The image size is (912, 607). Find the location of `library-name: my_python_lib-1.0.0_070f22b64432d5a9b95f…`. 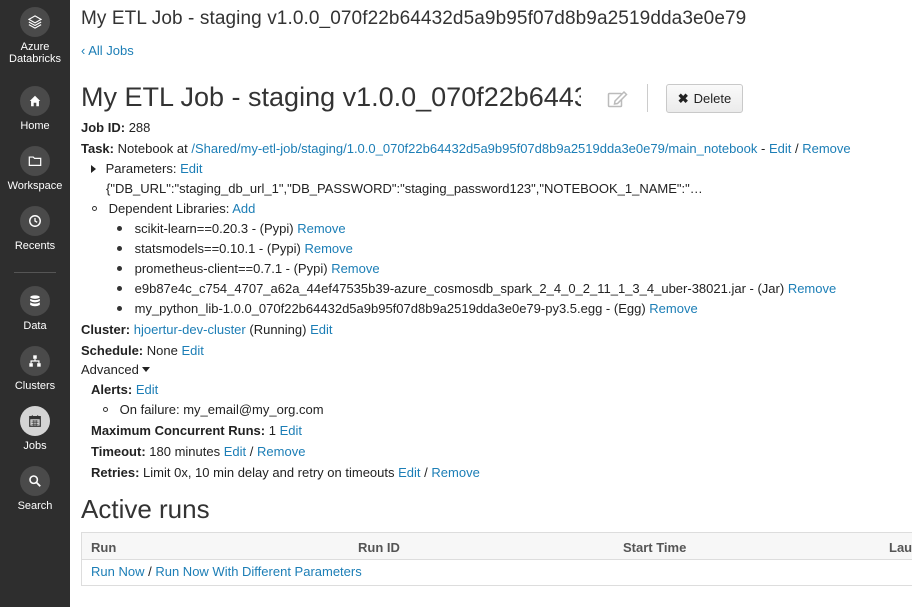

library-name: my_python_lib-1.0.0_070f22b64432d5a9b95f… is located at coordinates (390, 308).